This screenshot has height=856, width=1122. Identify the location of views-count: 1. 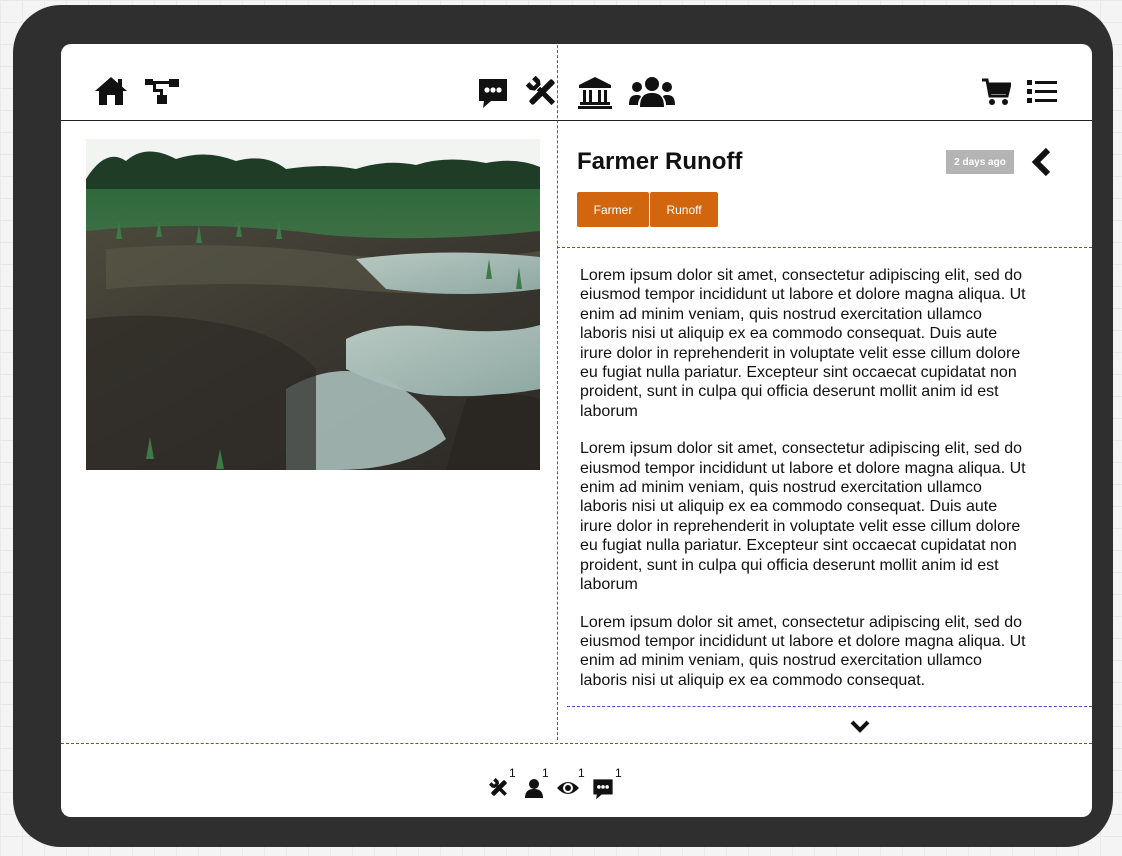
(581, 773).